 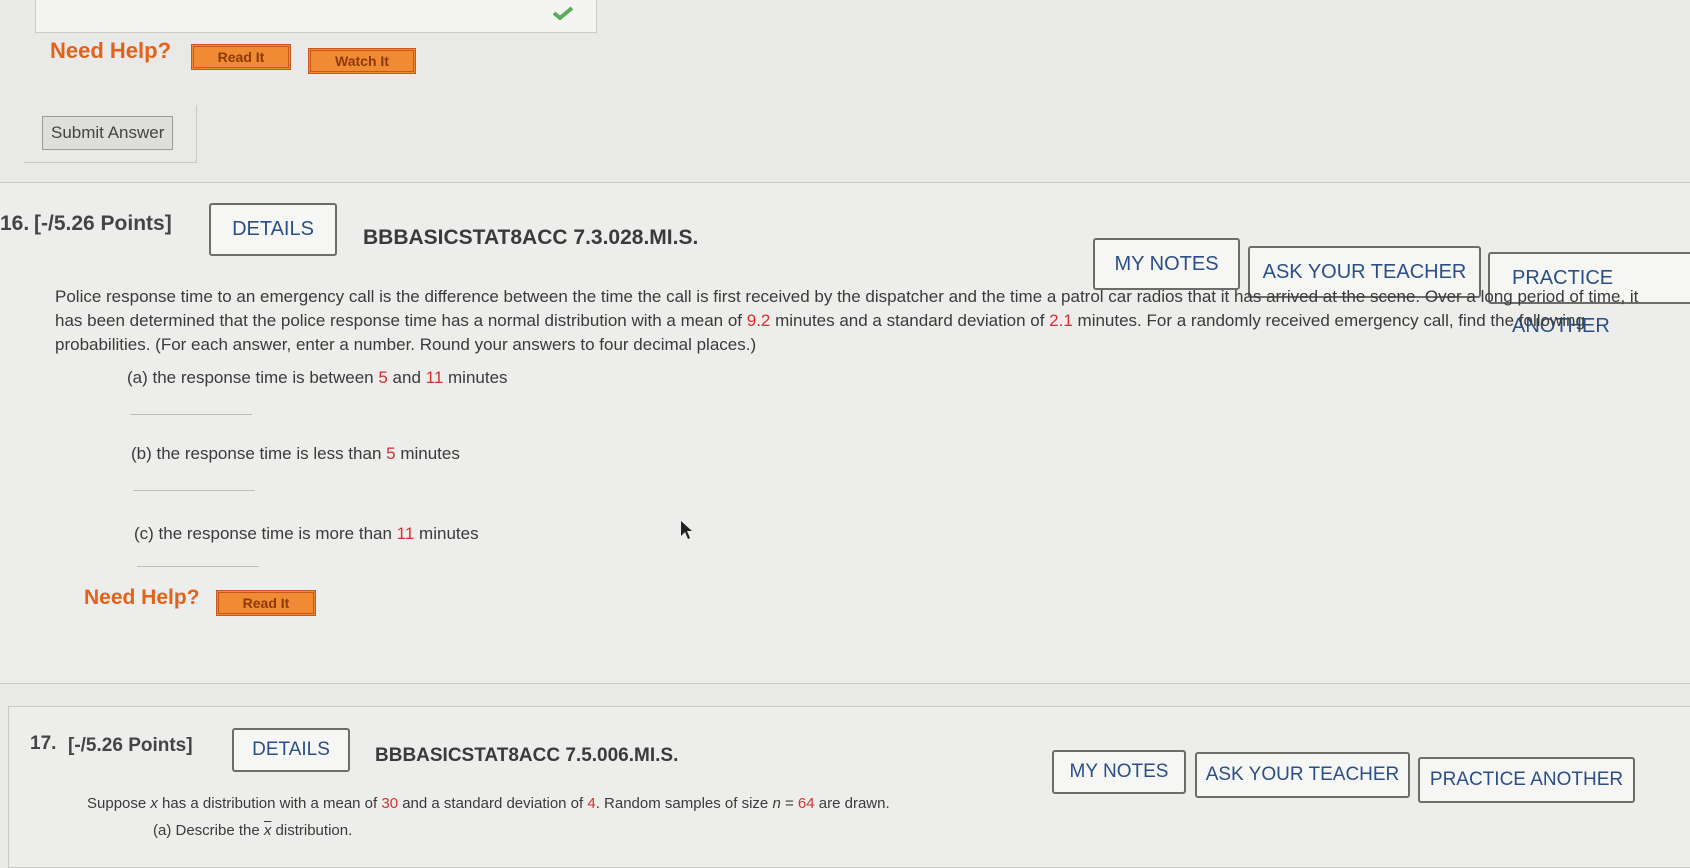 What do you see at coordinates (684, 803) in the screenshot?
I see `question-text-part: . Random samples of size` at bounding box center [684, 803].